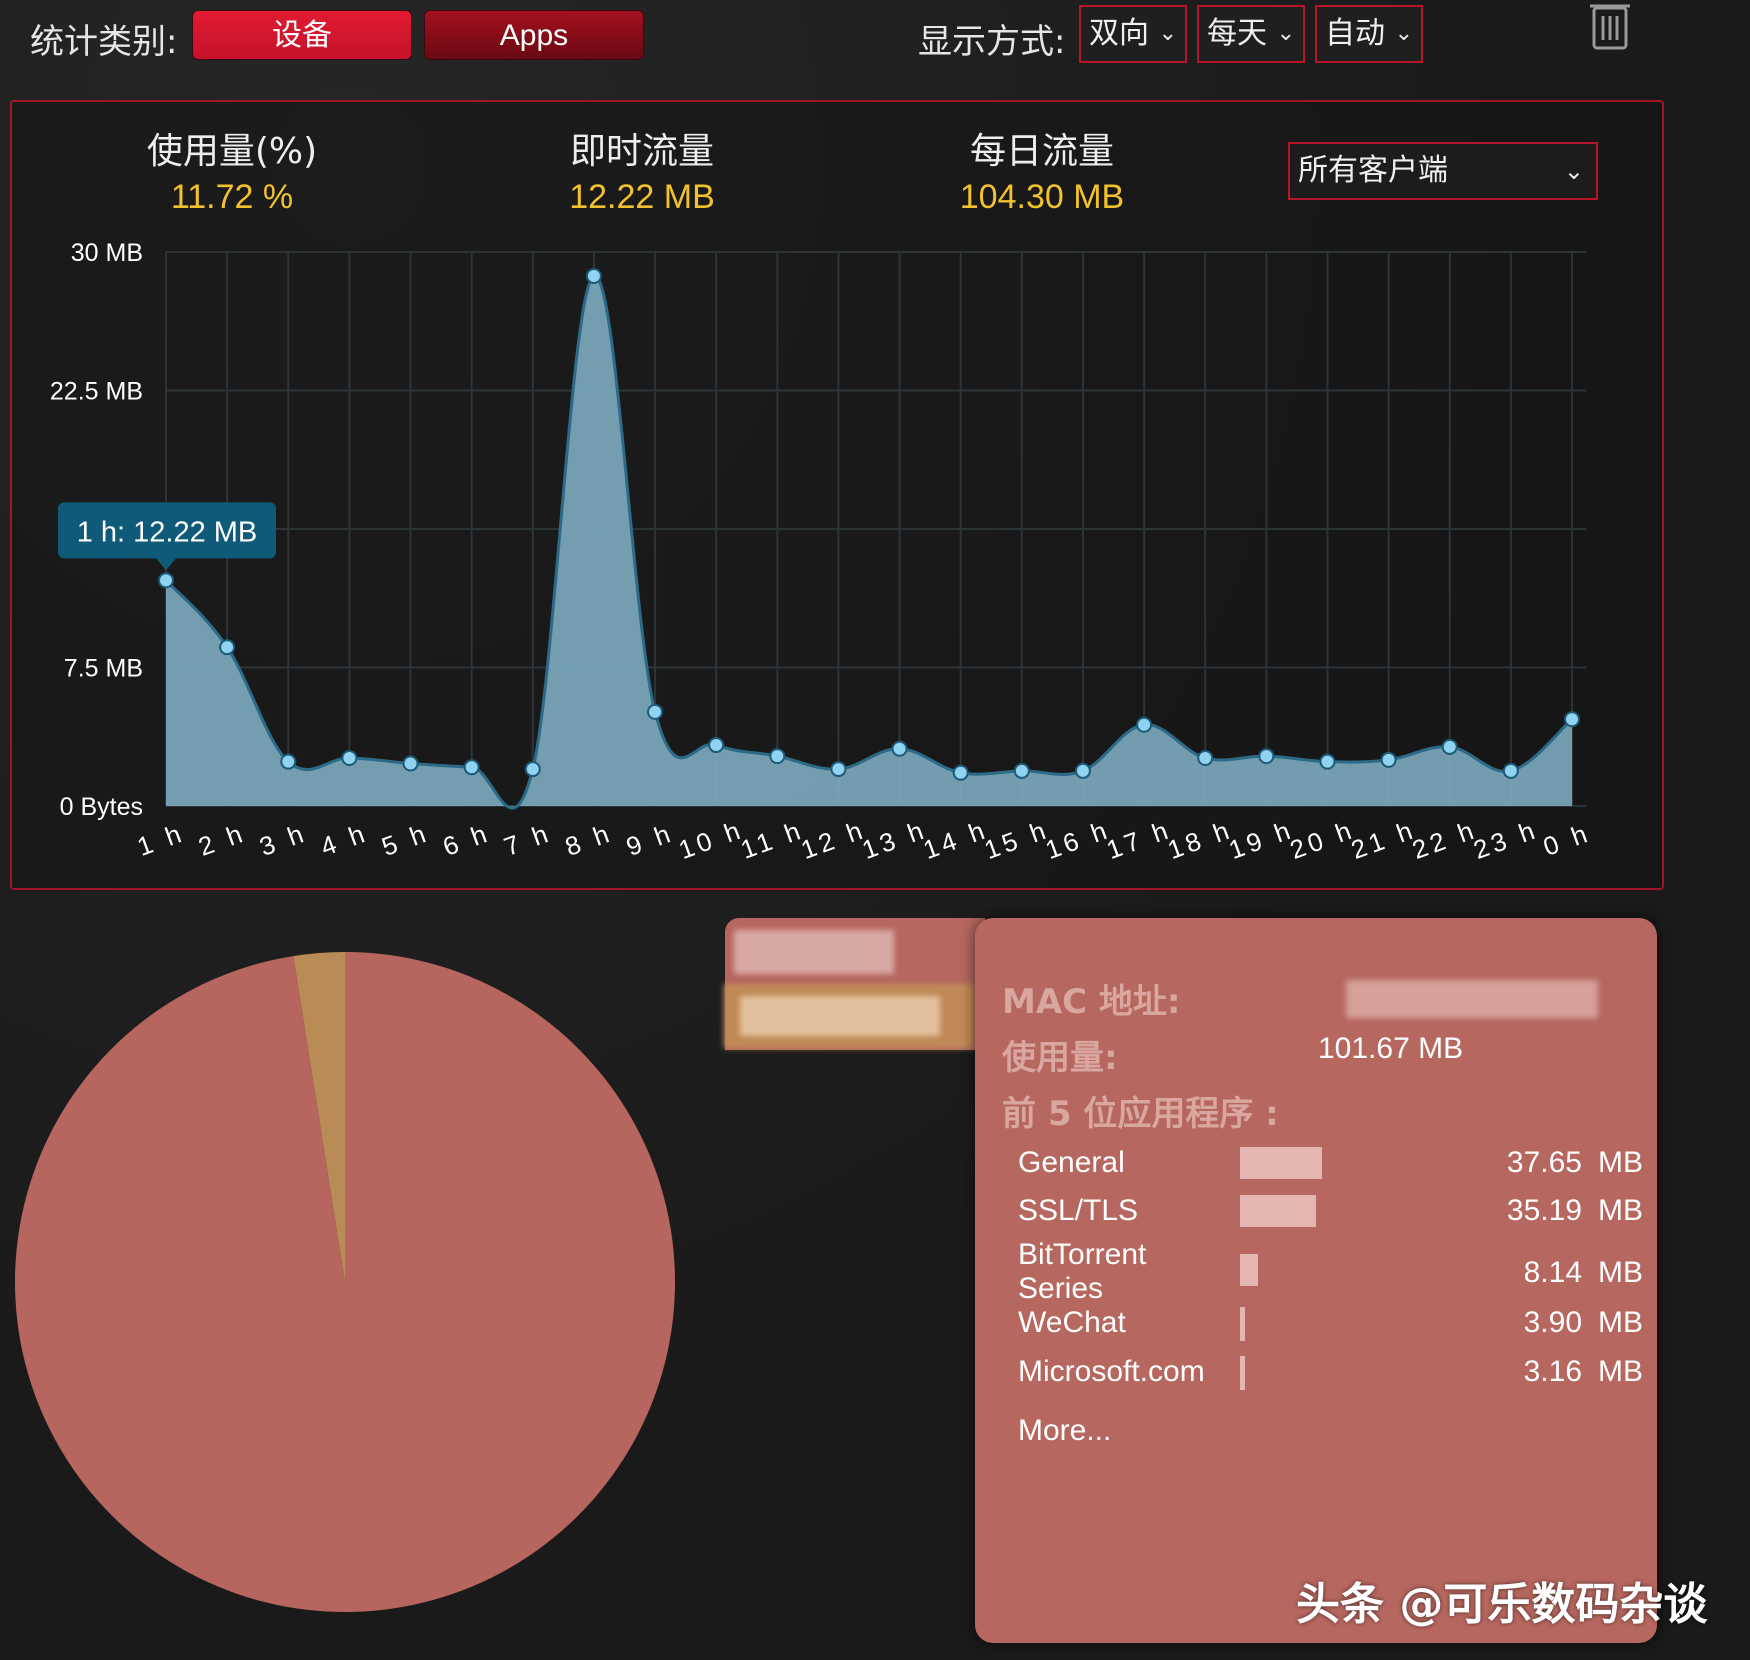 The height and width of the screenshot is (1660, 1750). I want to click on data-point-16h, so click(1082, 770).